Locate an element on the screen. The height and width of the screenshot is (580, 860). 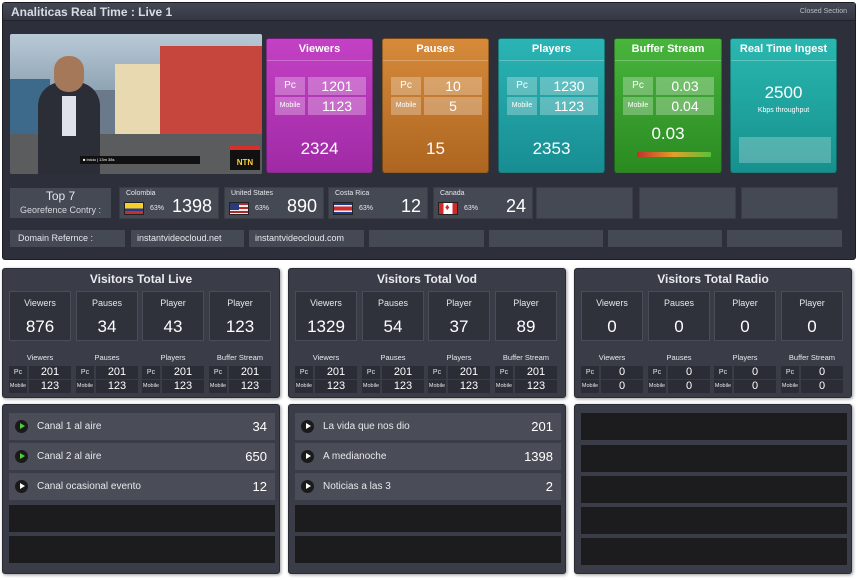
visitors-panel-title: Visitors Total Vod is located at coordinates (426, 279).